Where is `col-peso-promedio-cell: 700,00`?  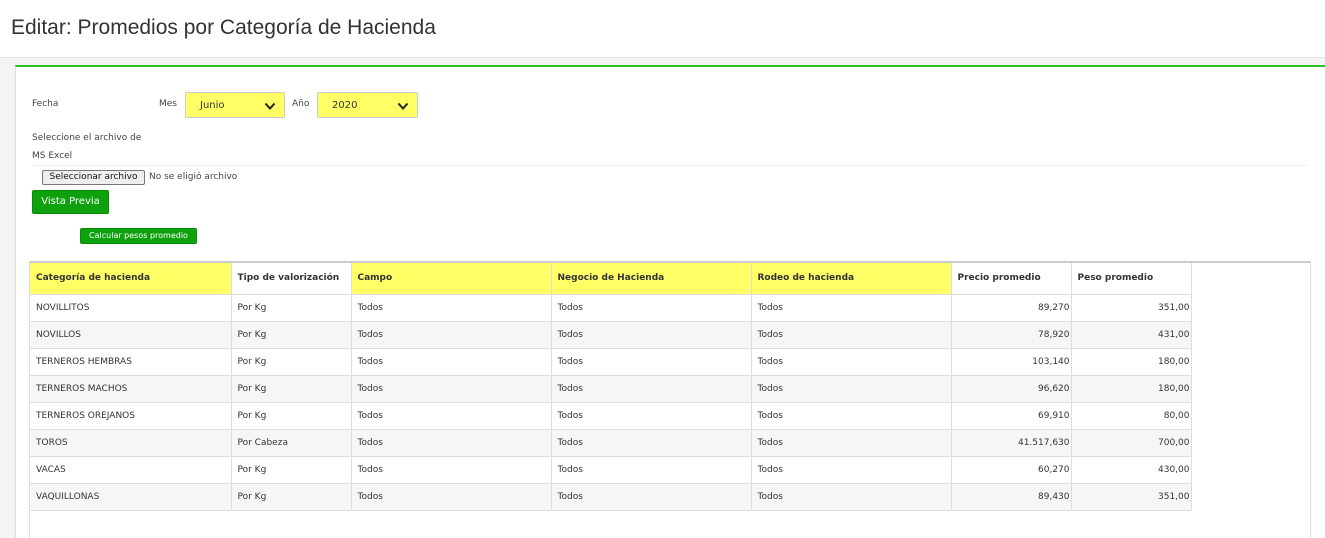 col-peso-promedio-cell: 700,00 is located at coordinates (1131, 443).